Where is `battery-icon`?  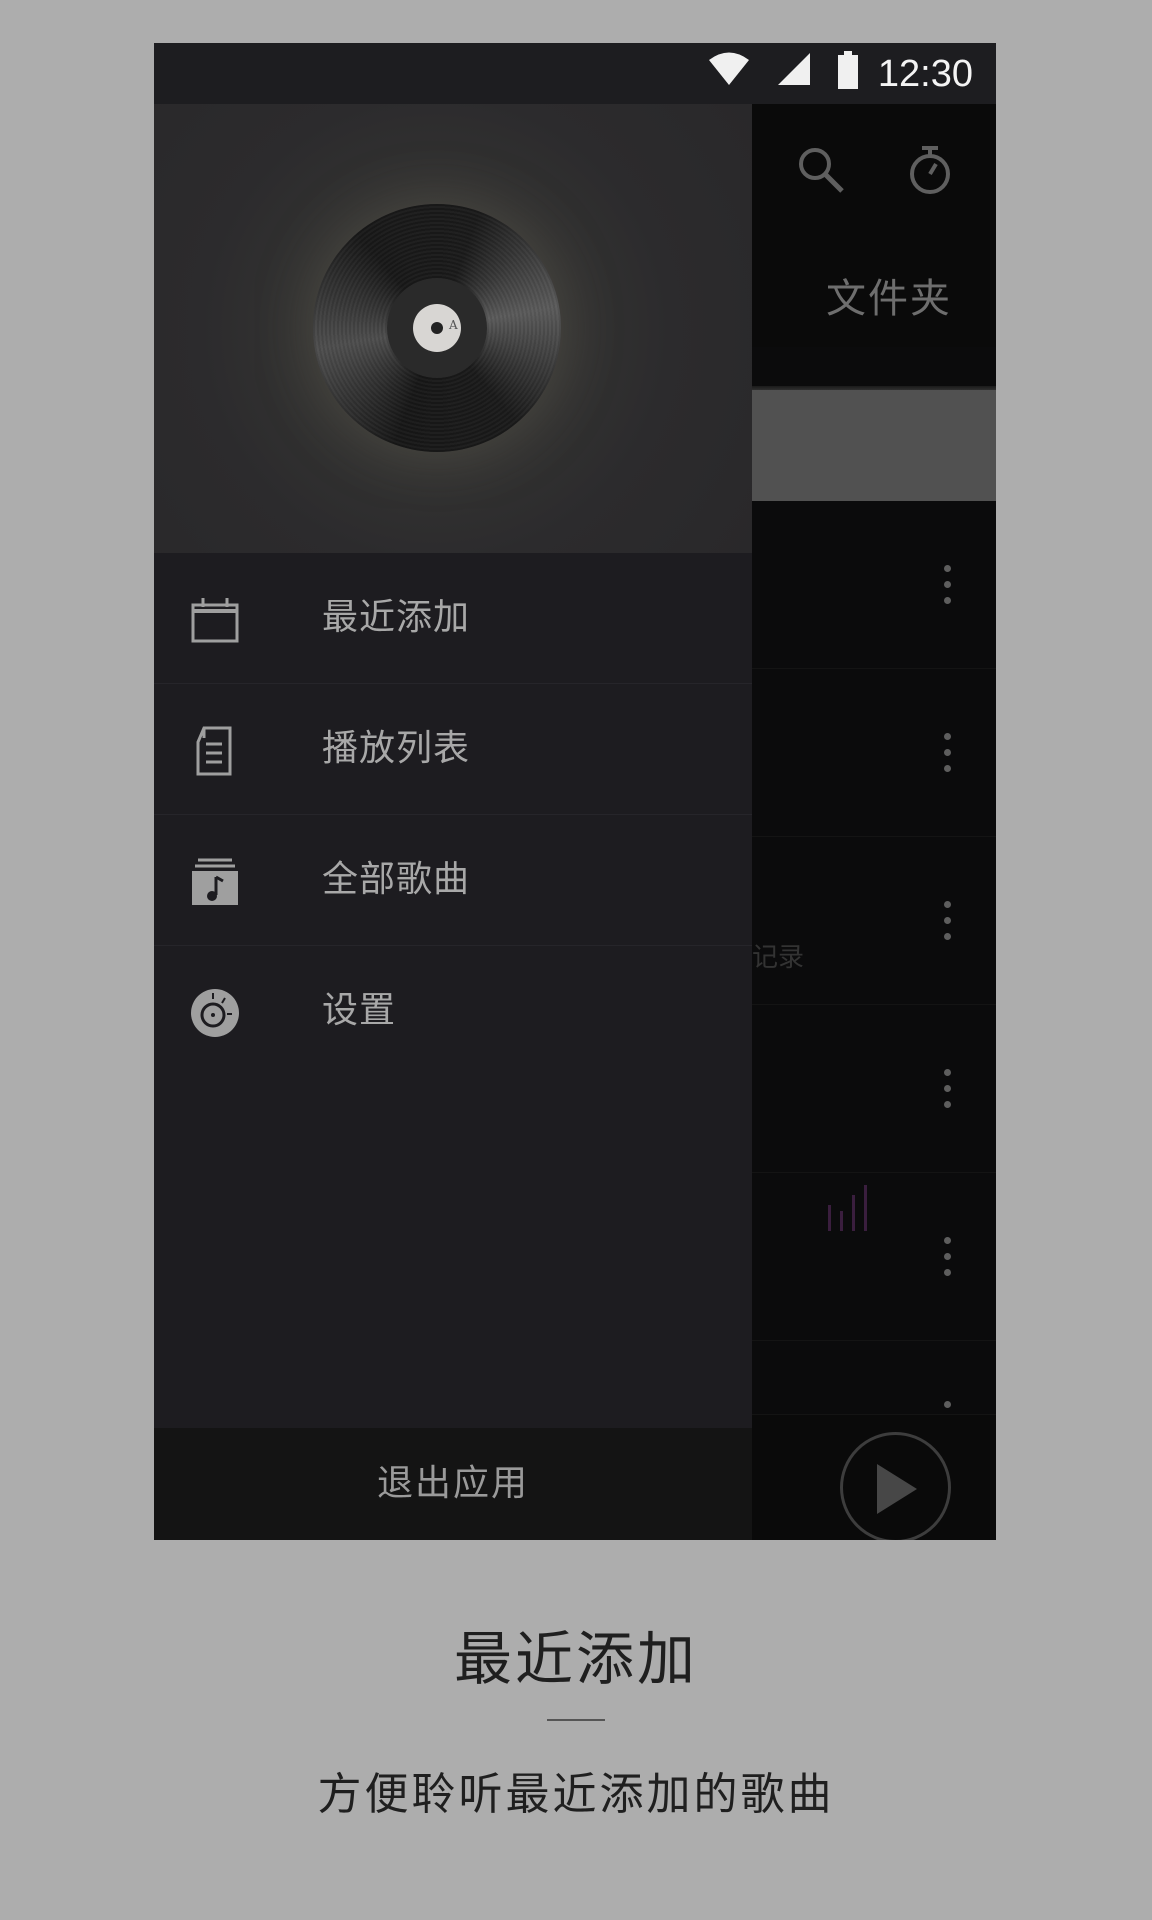 battery-icon is located at coordinates (848, 73).